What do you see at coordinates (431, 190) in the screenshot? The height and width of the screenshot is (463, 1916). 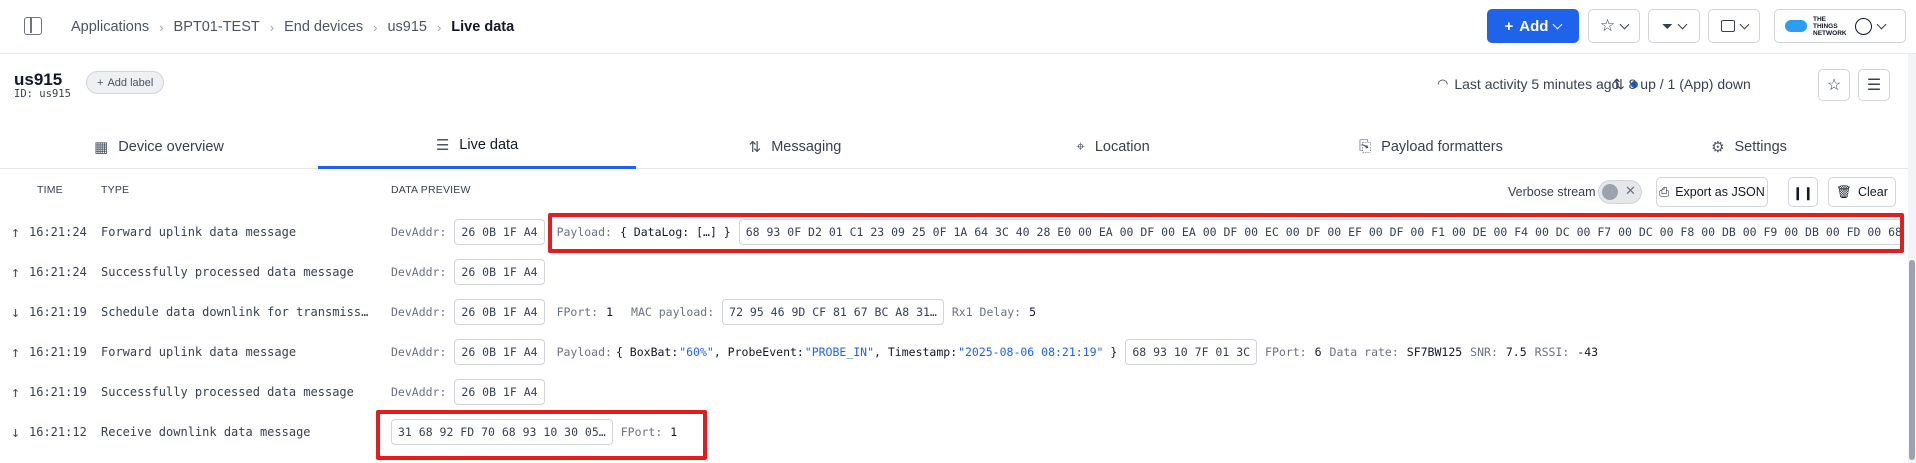 I see `column-header-preview: DATA PREVIEW` at bounding box center [431, 190].